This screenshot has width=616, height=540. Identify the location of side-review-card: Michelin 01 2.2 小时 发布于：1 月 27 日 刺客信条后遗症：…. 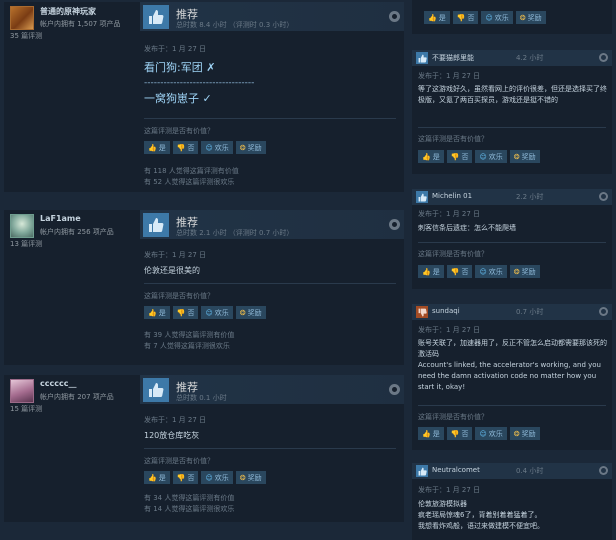
(512, 239).